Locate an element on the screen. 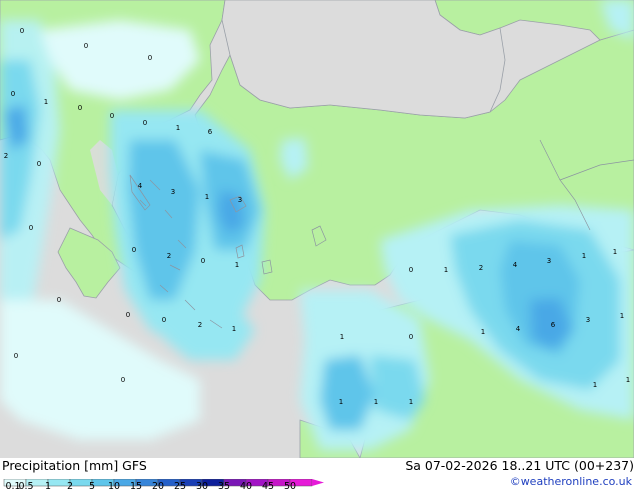  site-credit: ©weatheronline.co.uk is located at coordinates (571, 481).